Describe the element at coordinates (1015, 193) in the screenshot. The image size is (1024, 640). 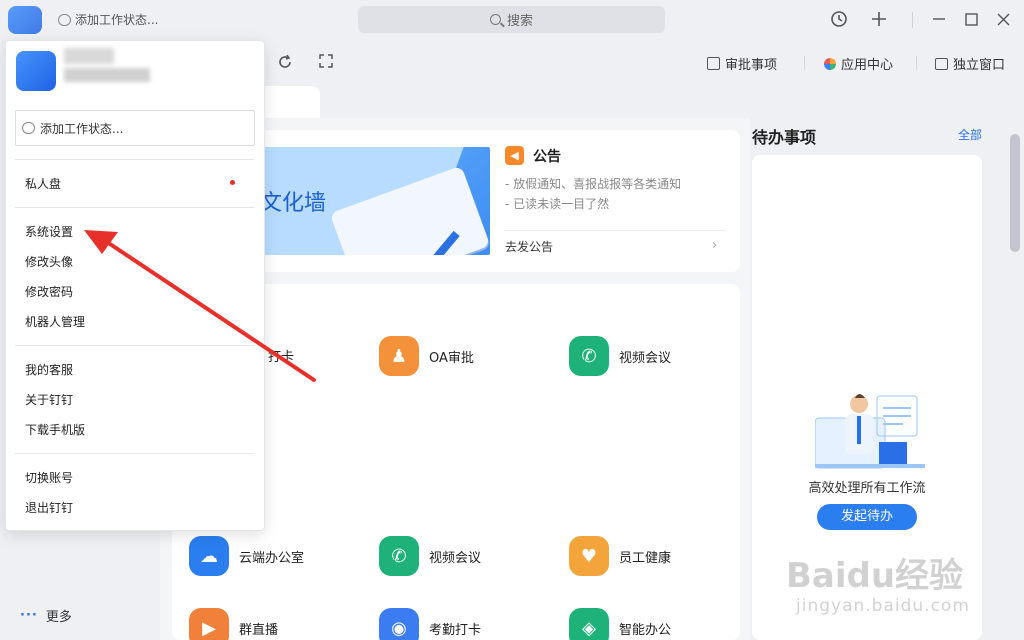
I see `scrollbar-thumb` at that location.